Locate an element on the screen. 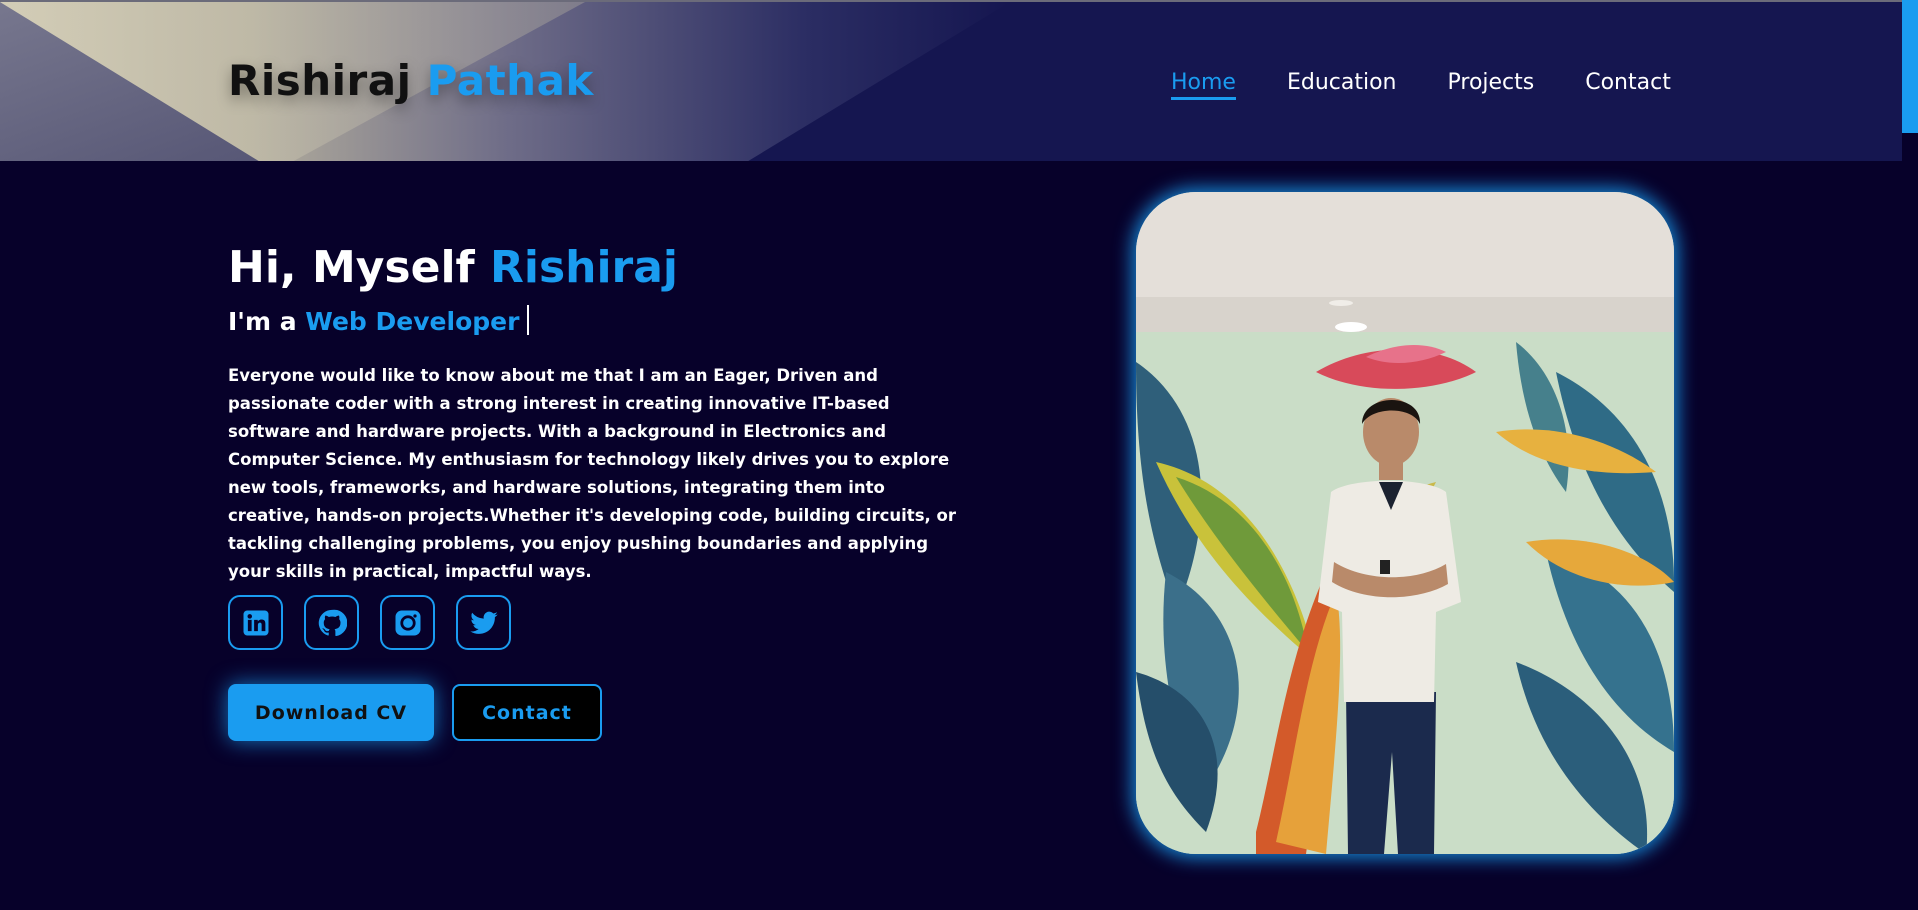 Image resolution: width=1918 pixels, height=910 pixels. nav-projects: Projects is located at coordinates (1491, 85).